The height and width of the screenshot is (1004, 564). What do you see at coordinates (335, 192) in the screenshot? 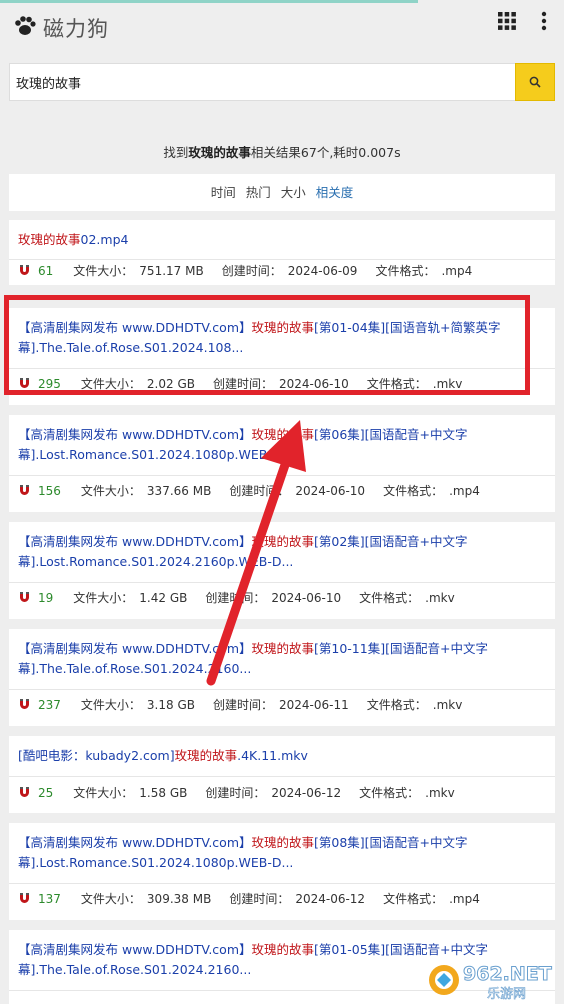
I see `sort-relevance: 相关度` at bounding box center [335, 192].